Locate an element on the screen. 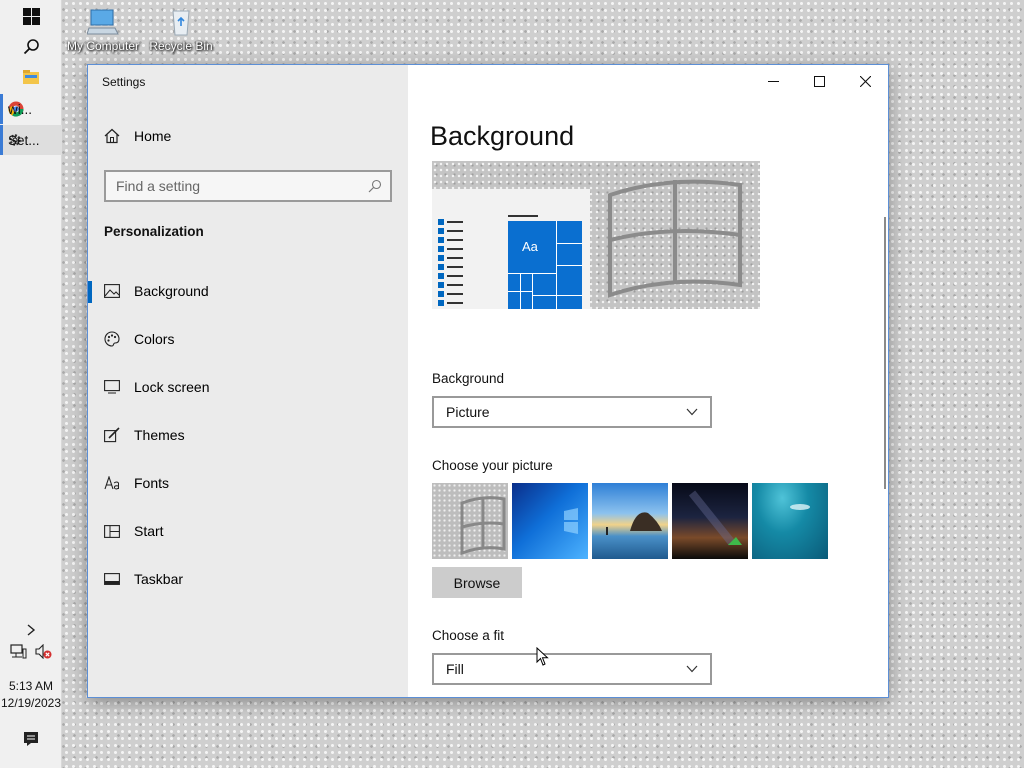 This screenshot has width=1024, height=768. sidebar-item-label: Lock screen is located at coordinates (172, 387).